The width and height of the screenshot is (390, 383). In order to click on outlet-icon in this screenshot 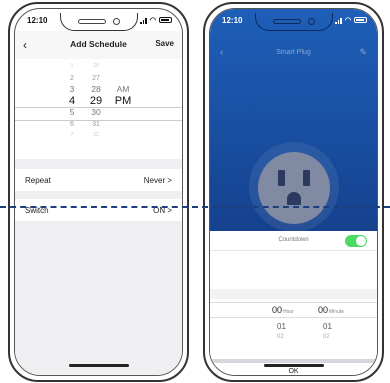, I will do `click(293, 188)`.